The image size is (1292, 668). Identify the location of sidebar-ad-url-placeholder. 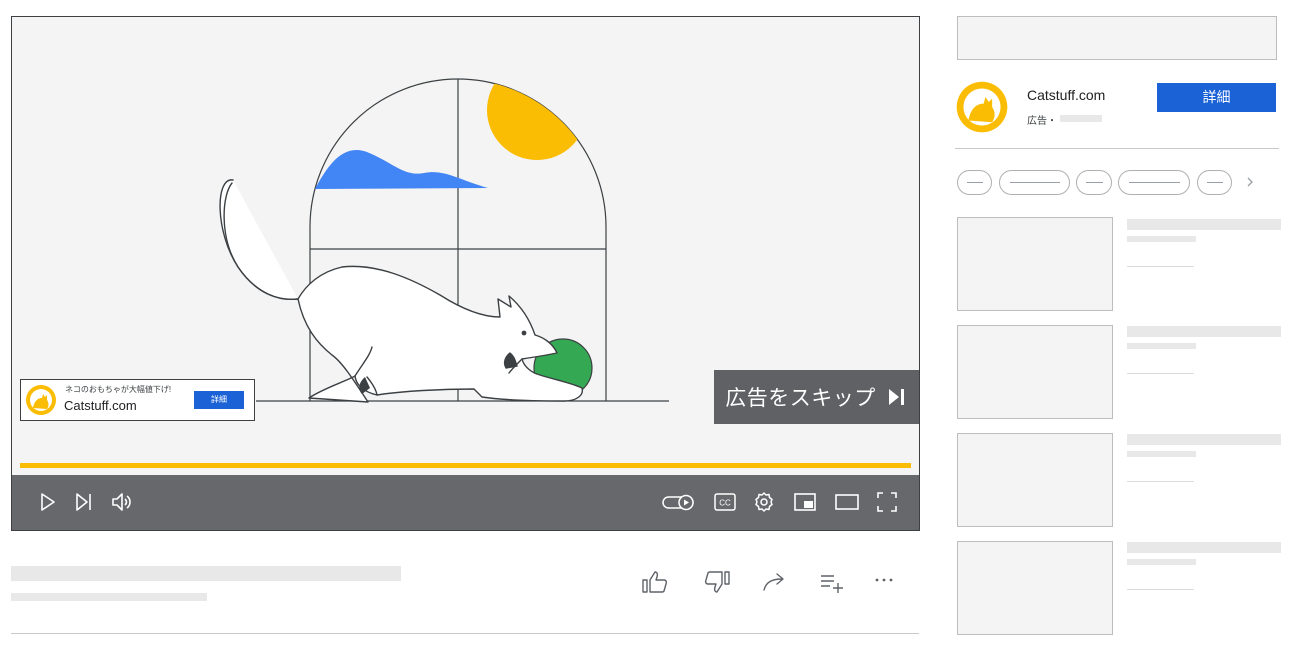
(1081, 118).